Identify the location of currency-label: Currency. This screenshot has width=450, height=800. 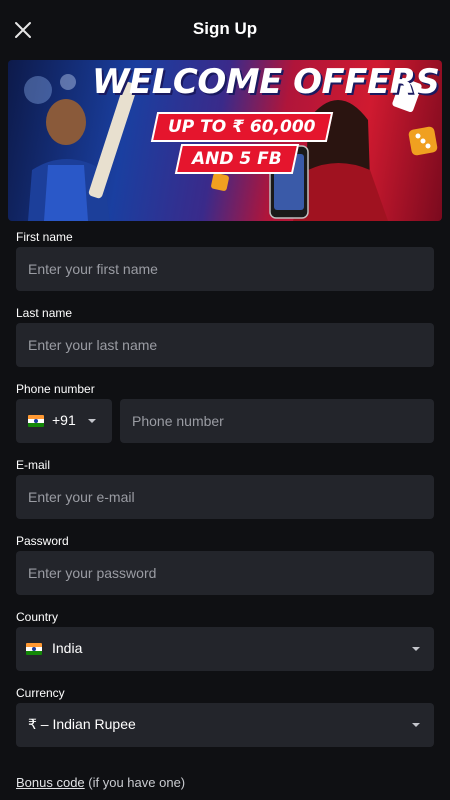
(40, 693).